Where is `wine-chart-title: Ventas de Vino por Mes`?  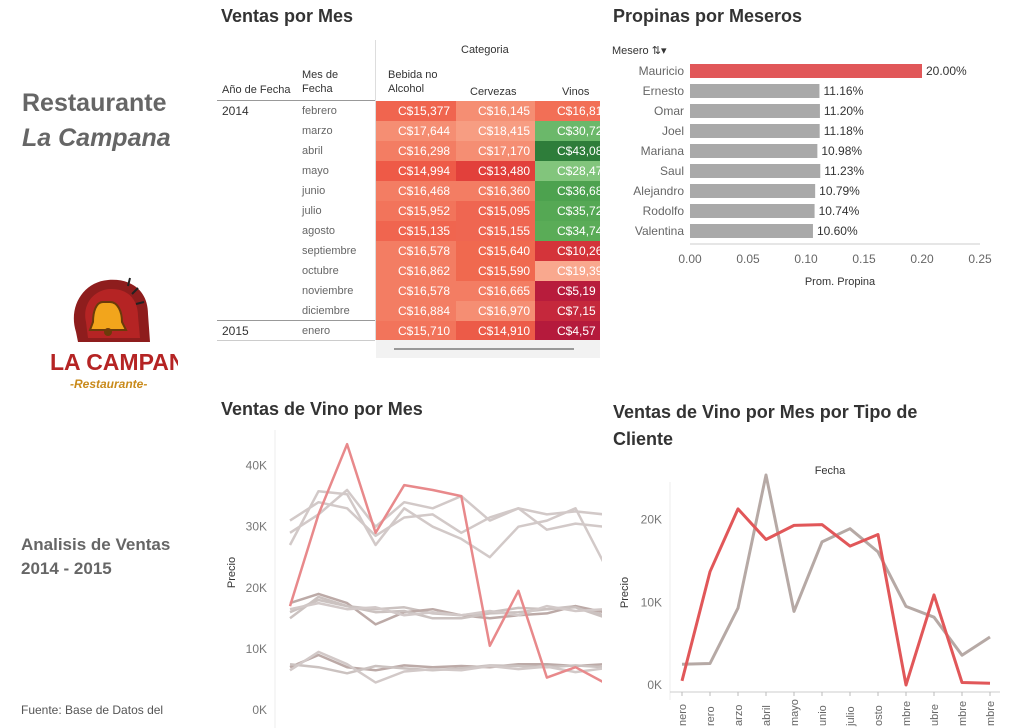
wine-chart-title: Ventas de Vino por Mes is located at coordinates (322, 409).